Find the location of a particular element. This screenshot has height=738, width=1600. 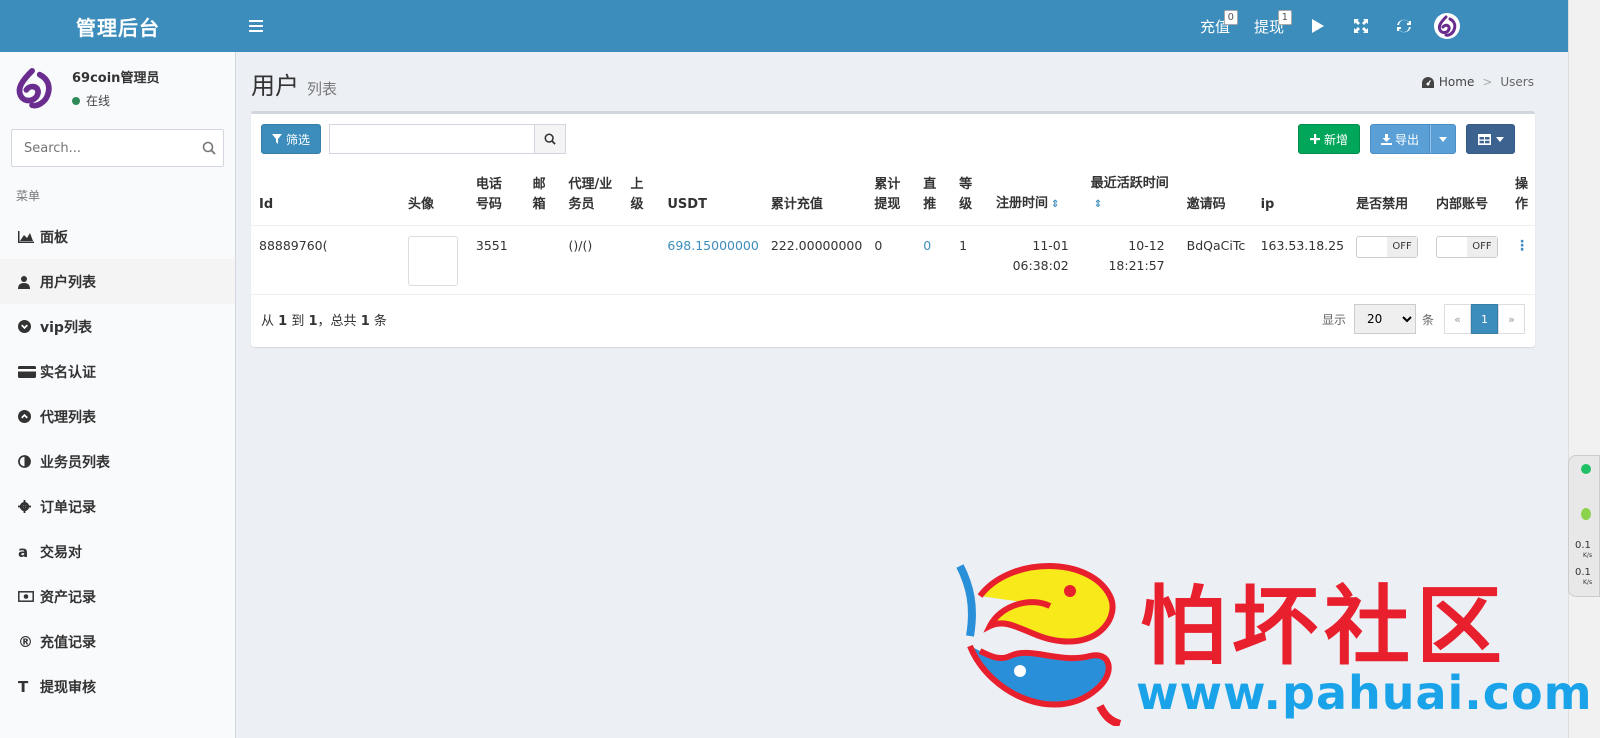

cell-avatar is located at coordinates (433, 260).